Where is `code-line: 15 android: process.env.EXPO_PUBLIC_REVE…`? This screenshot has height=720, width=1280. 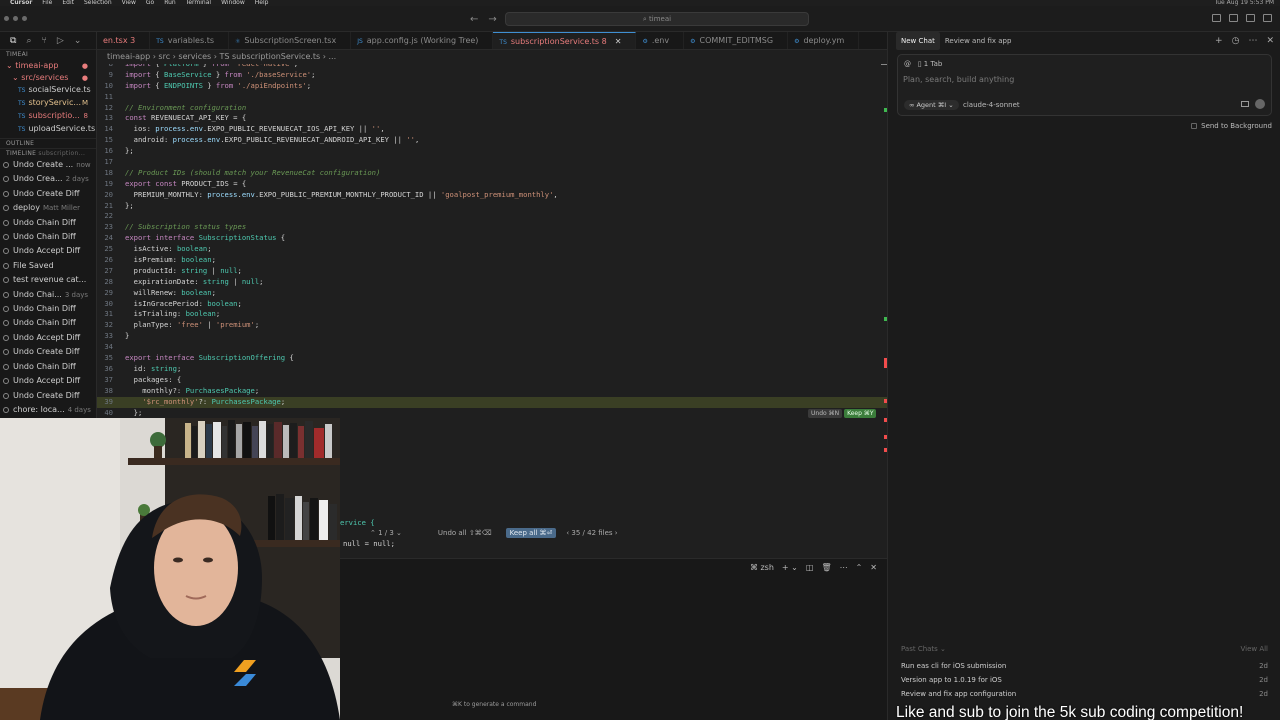
code-line: 15 android: process.env.EXPO_PUBLIC_REVE… is located at coordinates (492, 140).